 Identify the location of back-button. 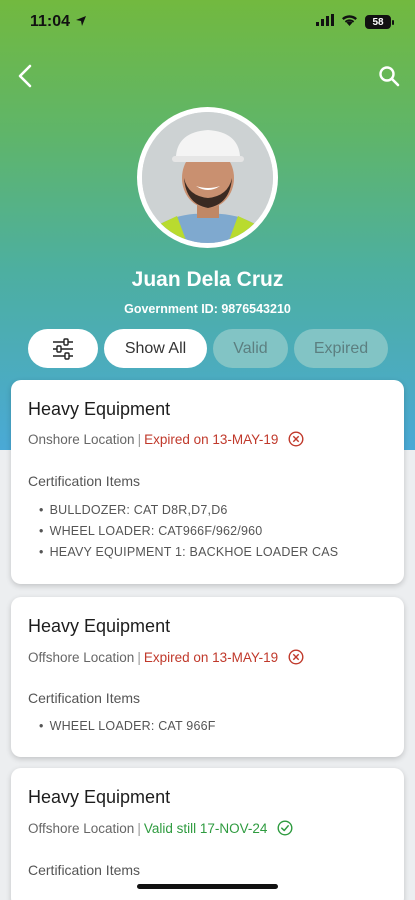
(26, 76).